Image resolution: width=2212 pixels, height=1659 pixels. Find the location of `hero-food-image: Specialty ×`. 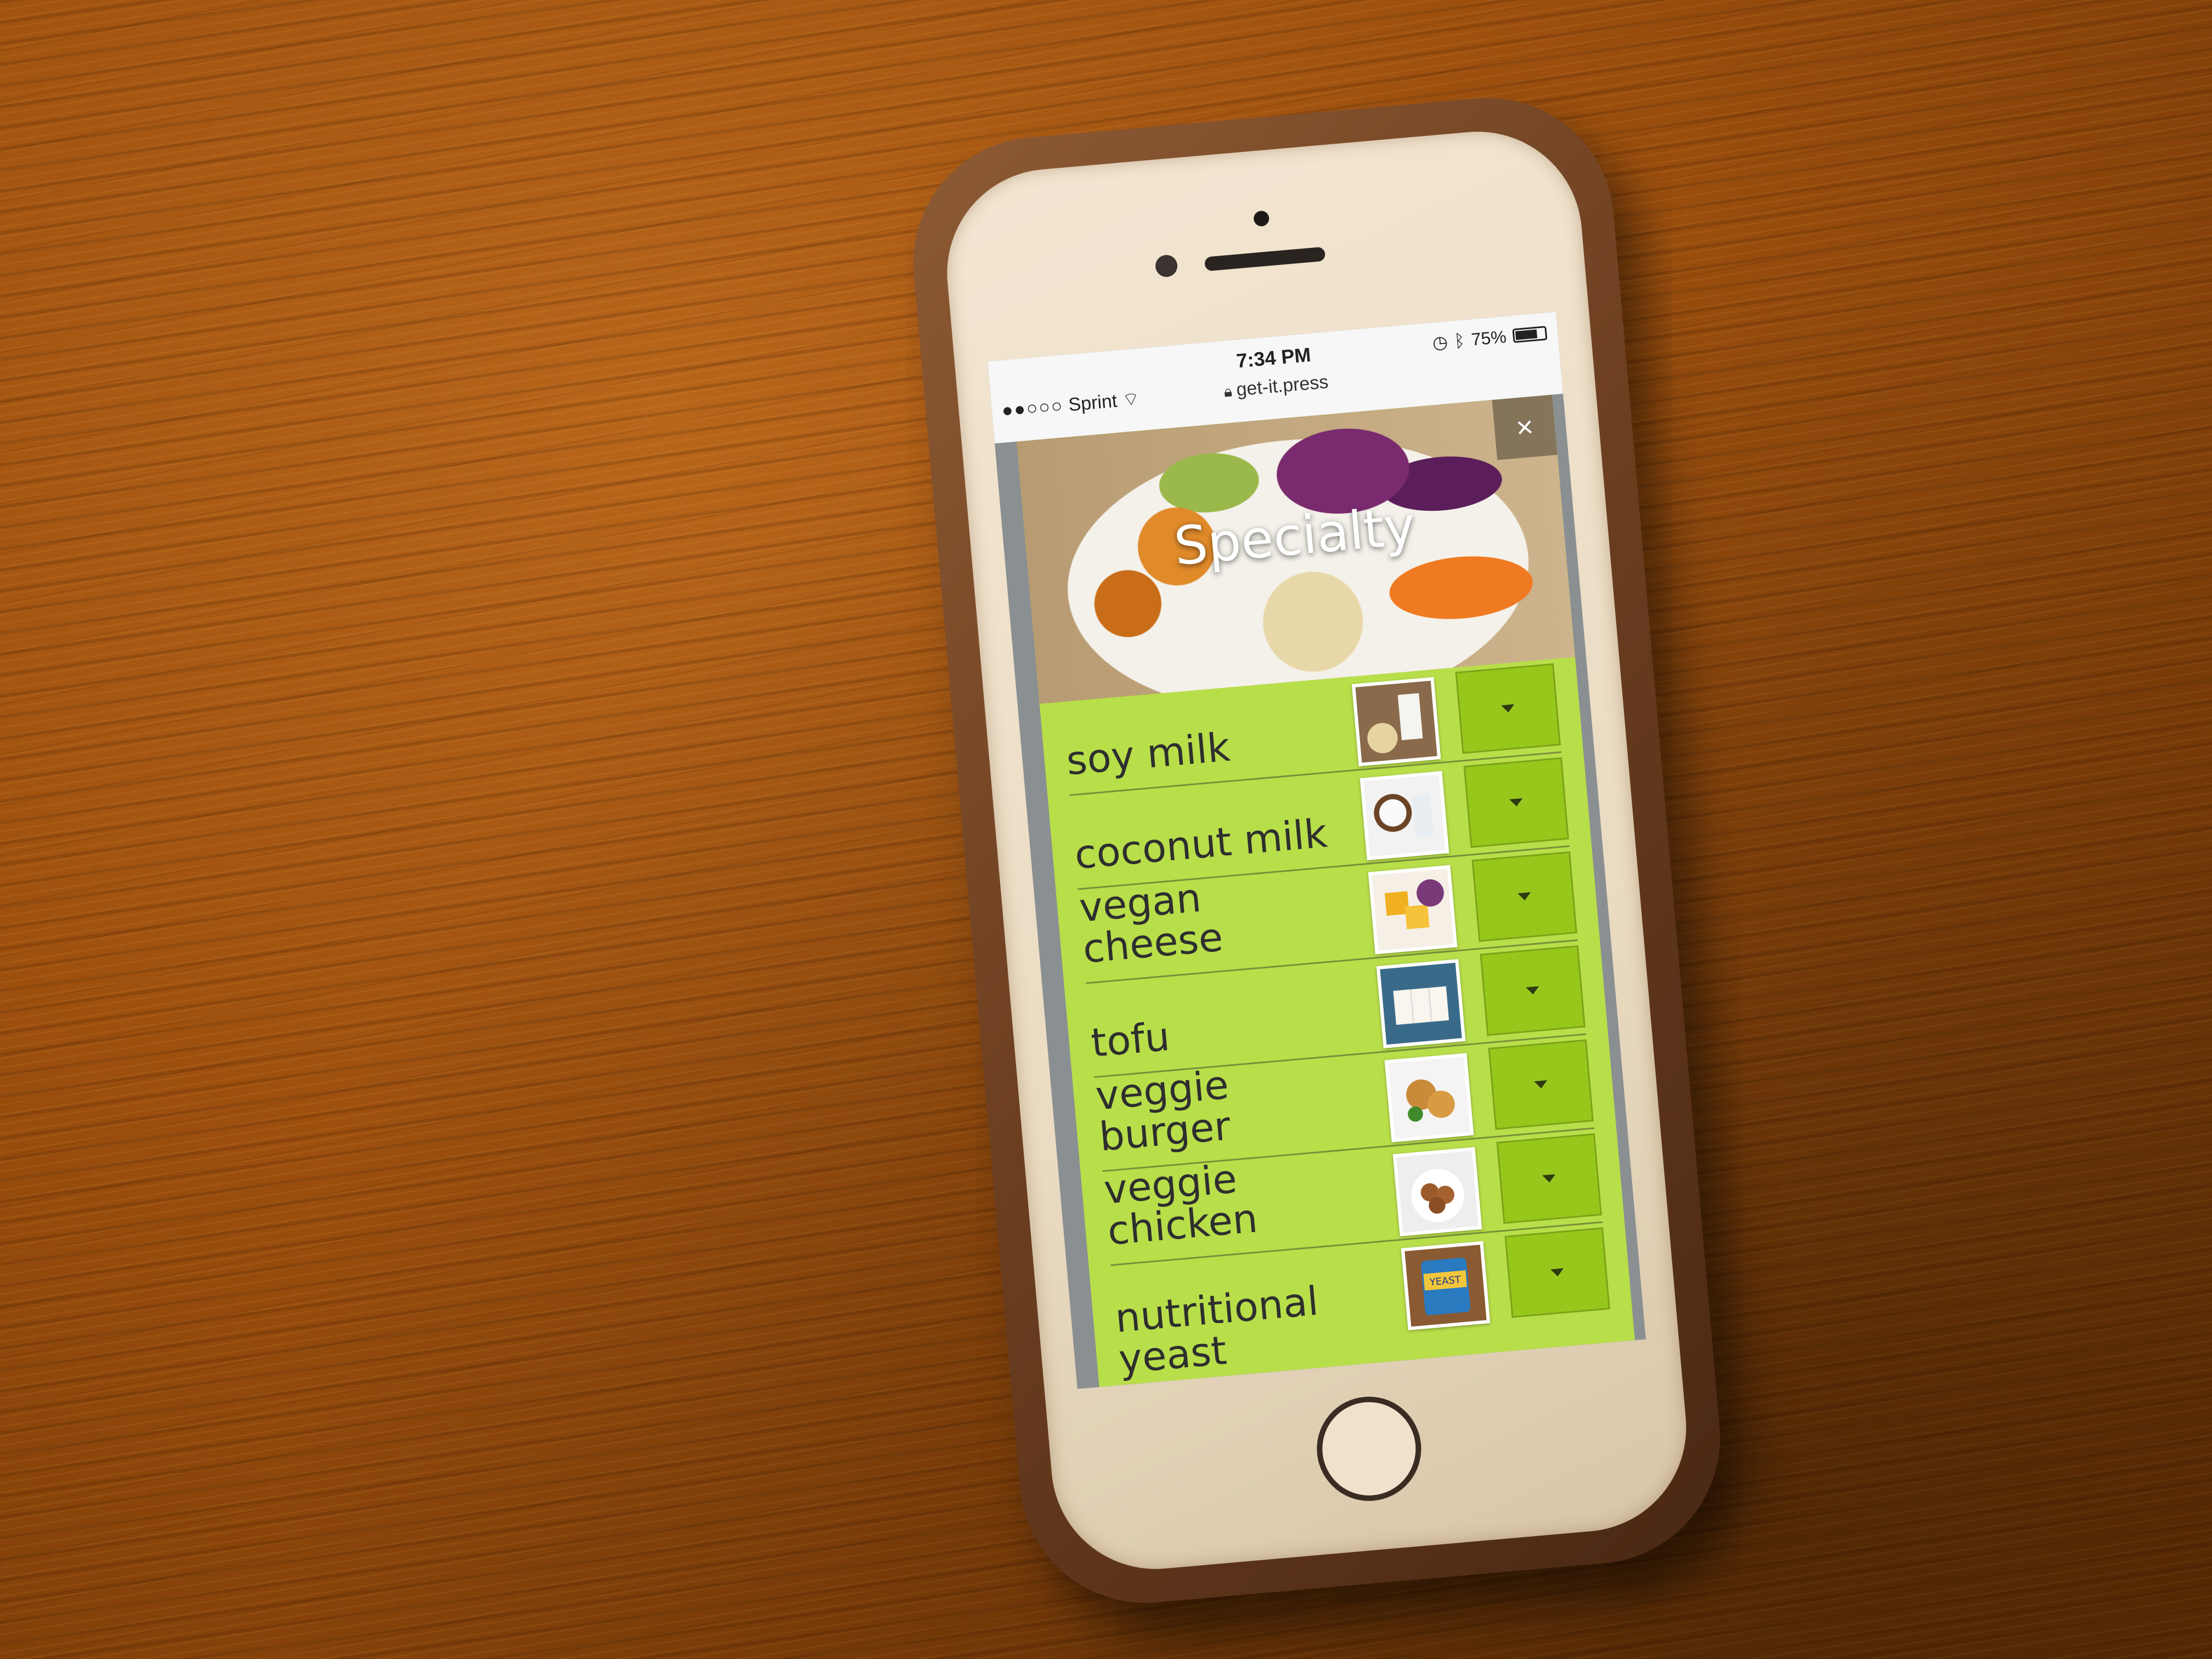

hero-food-image: Specialty × is located at coordinates (1296, 549).